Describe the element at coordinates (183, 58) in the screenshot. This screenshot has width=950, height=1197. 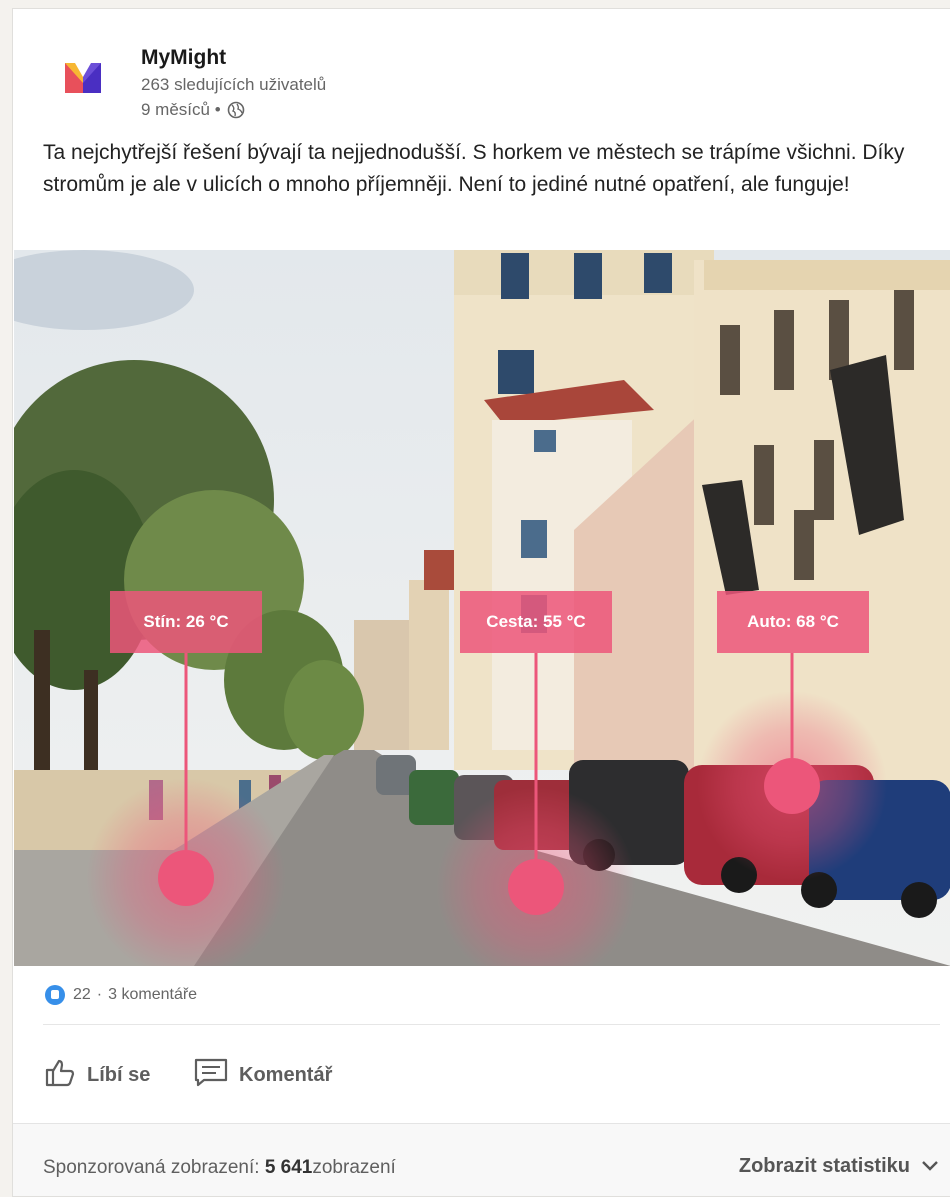
I see `company-name: MyMight` at that location.